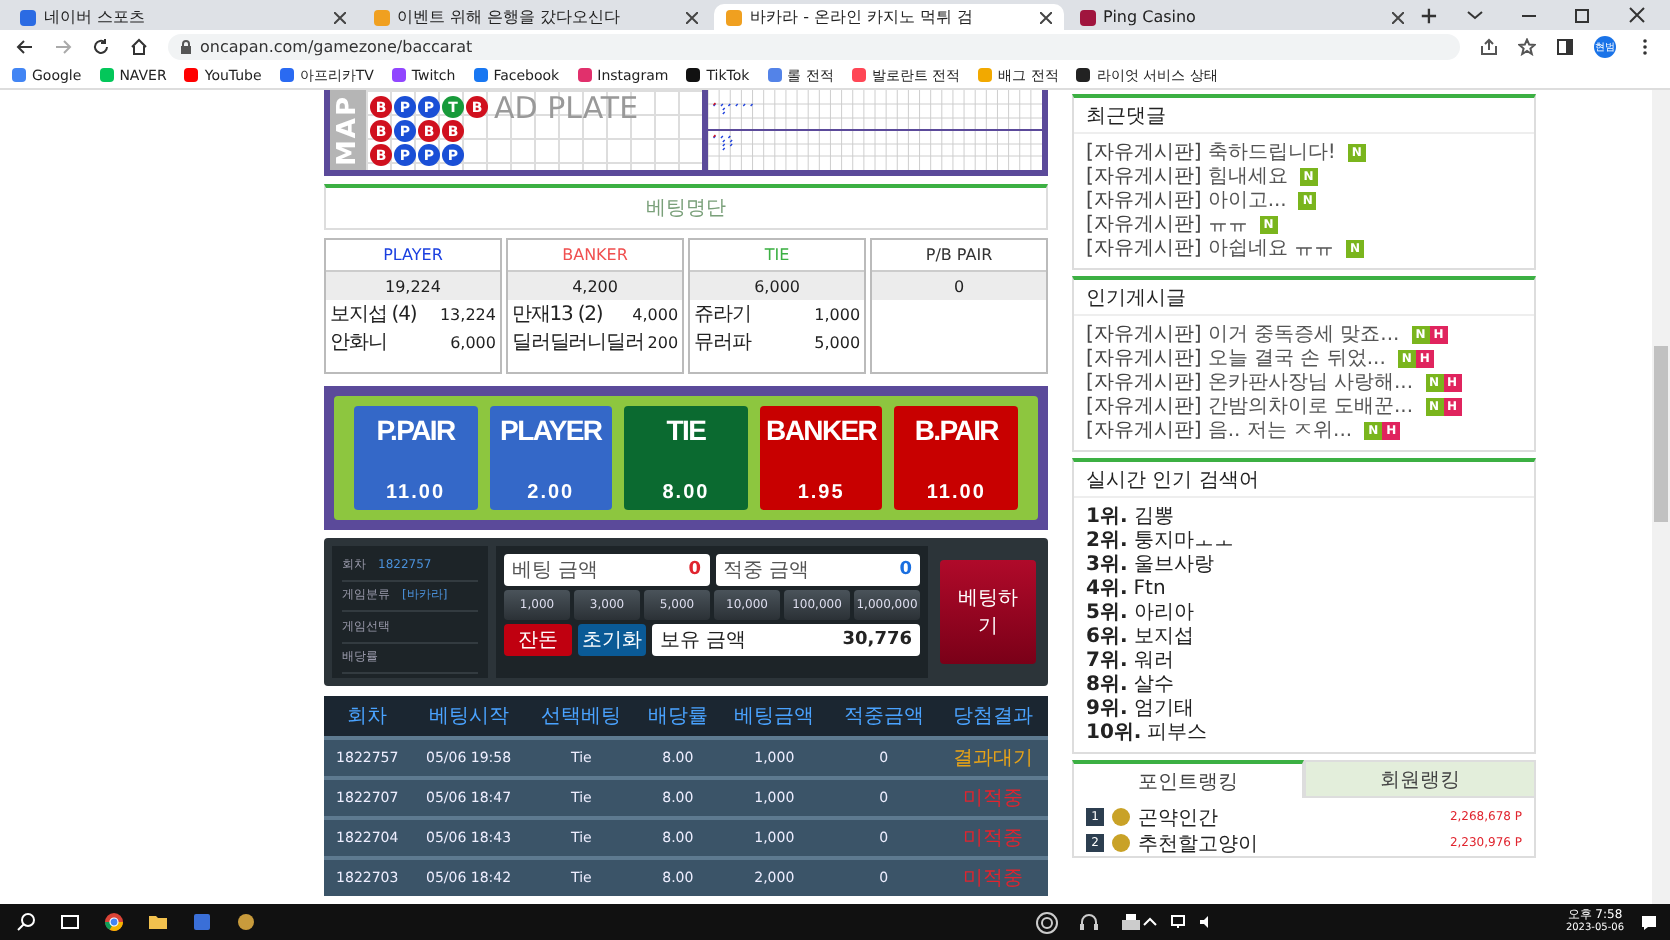  I want to click on reload-icon, so click(101, 46).